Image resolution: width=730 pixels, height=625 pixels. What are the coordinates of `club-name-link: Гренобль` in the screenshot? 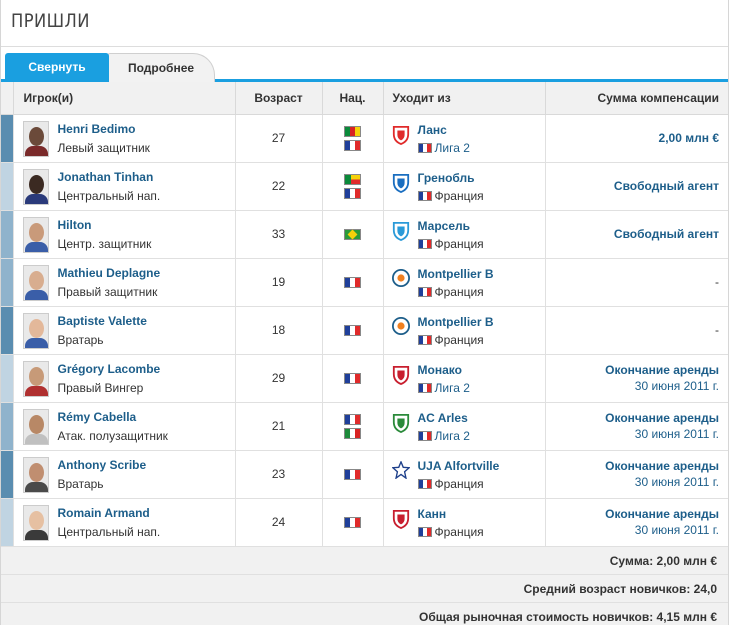 It's located at (446, 178).